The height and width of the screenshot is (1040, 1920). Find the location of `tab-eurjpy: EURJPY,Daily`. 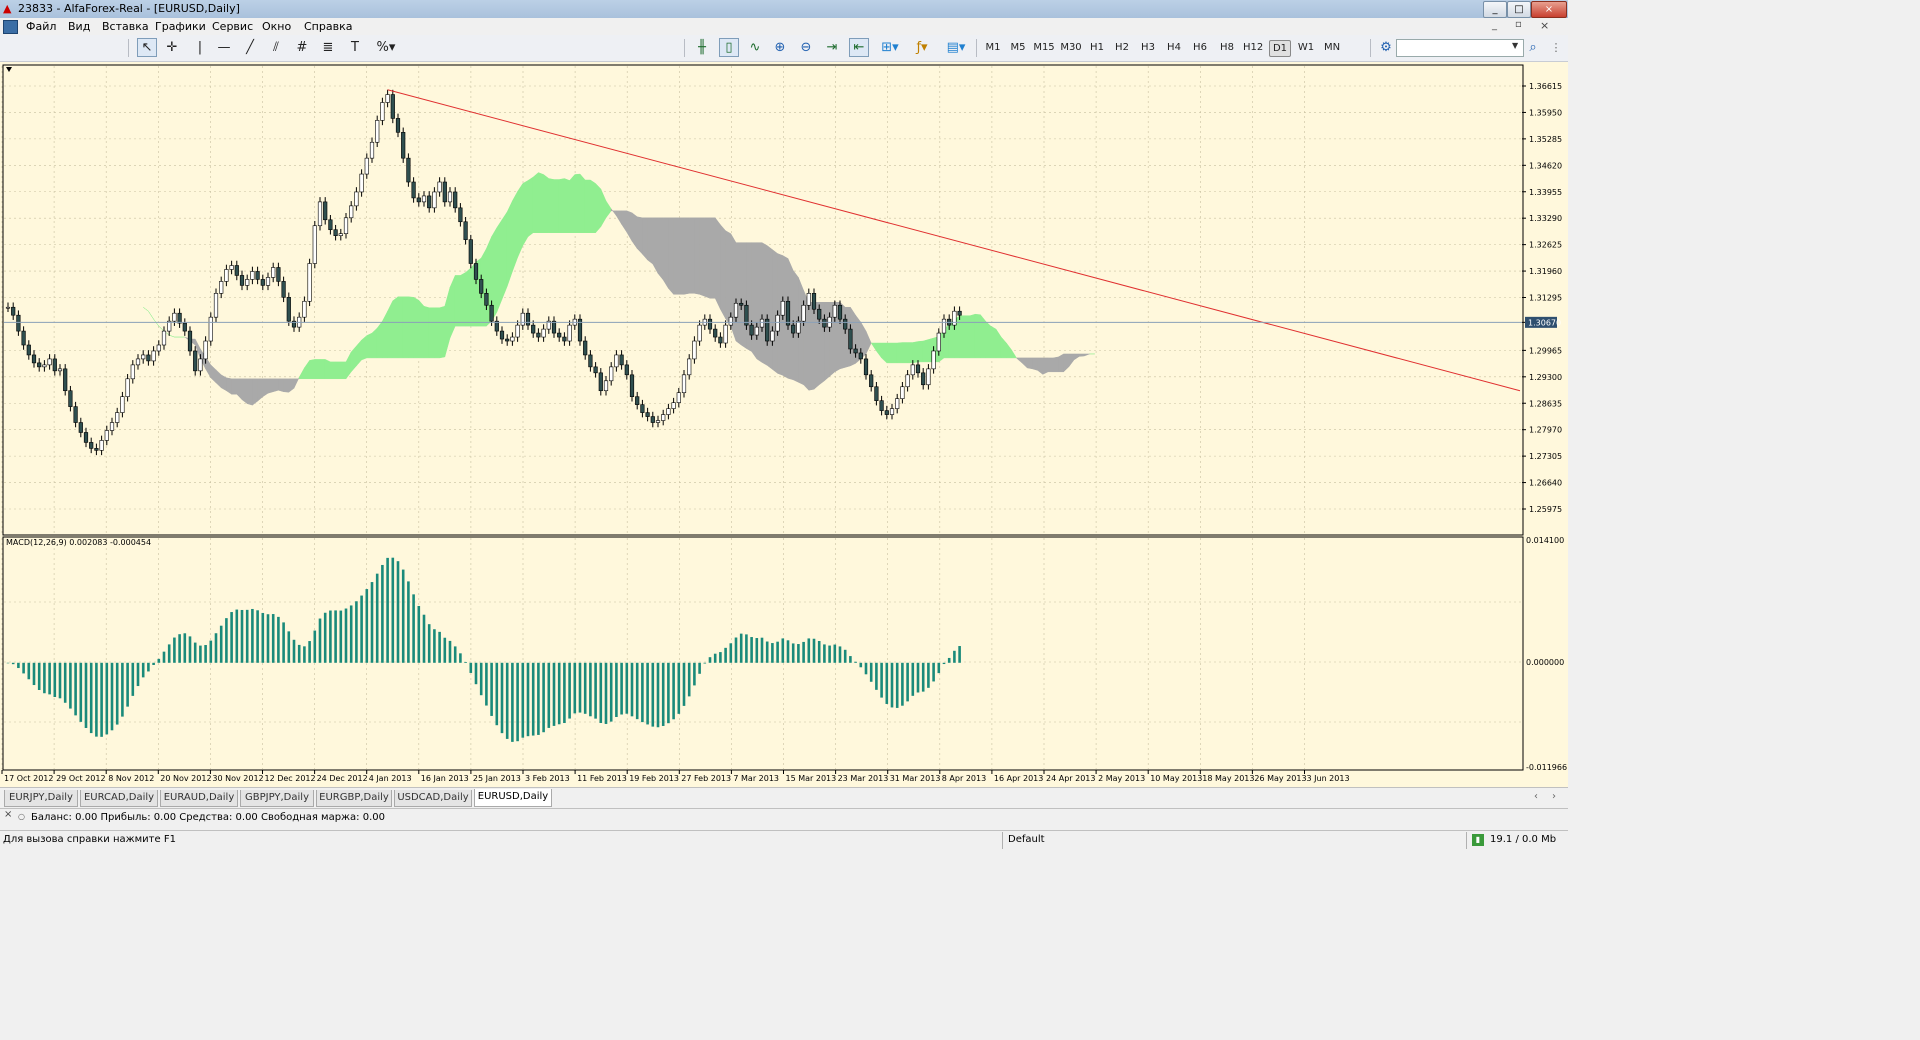

tab-eurjpy: EURJPY,Daily is located at coordinates (41, 798).